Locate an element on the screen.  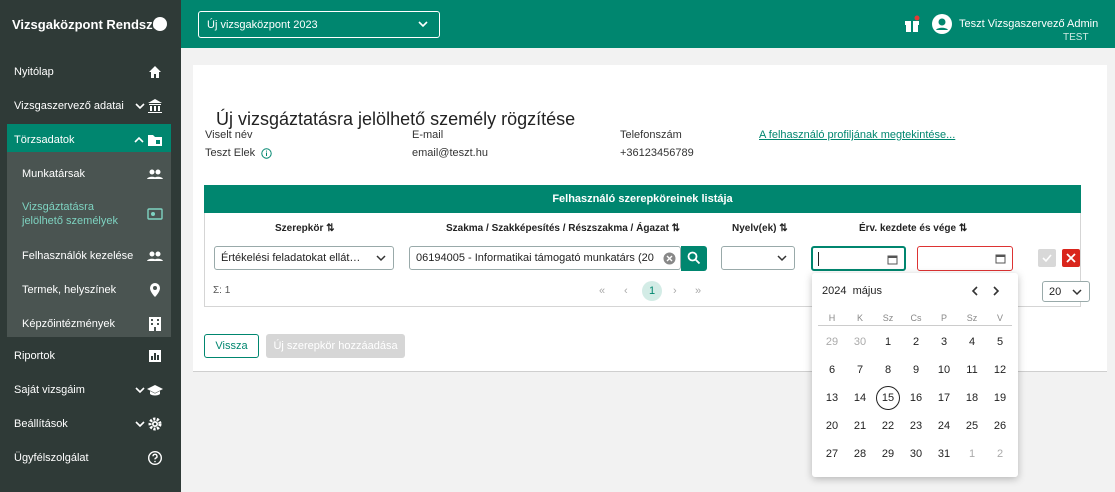
current-page: 1 is located at coordinates (652, 291).